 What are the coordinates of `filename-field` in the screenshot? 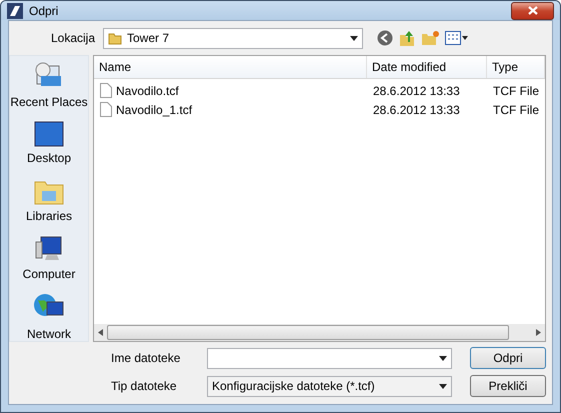 It's located at (329, 358).